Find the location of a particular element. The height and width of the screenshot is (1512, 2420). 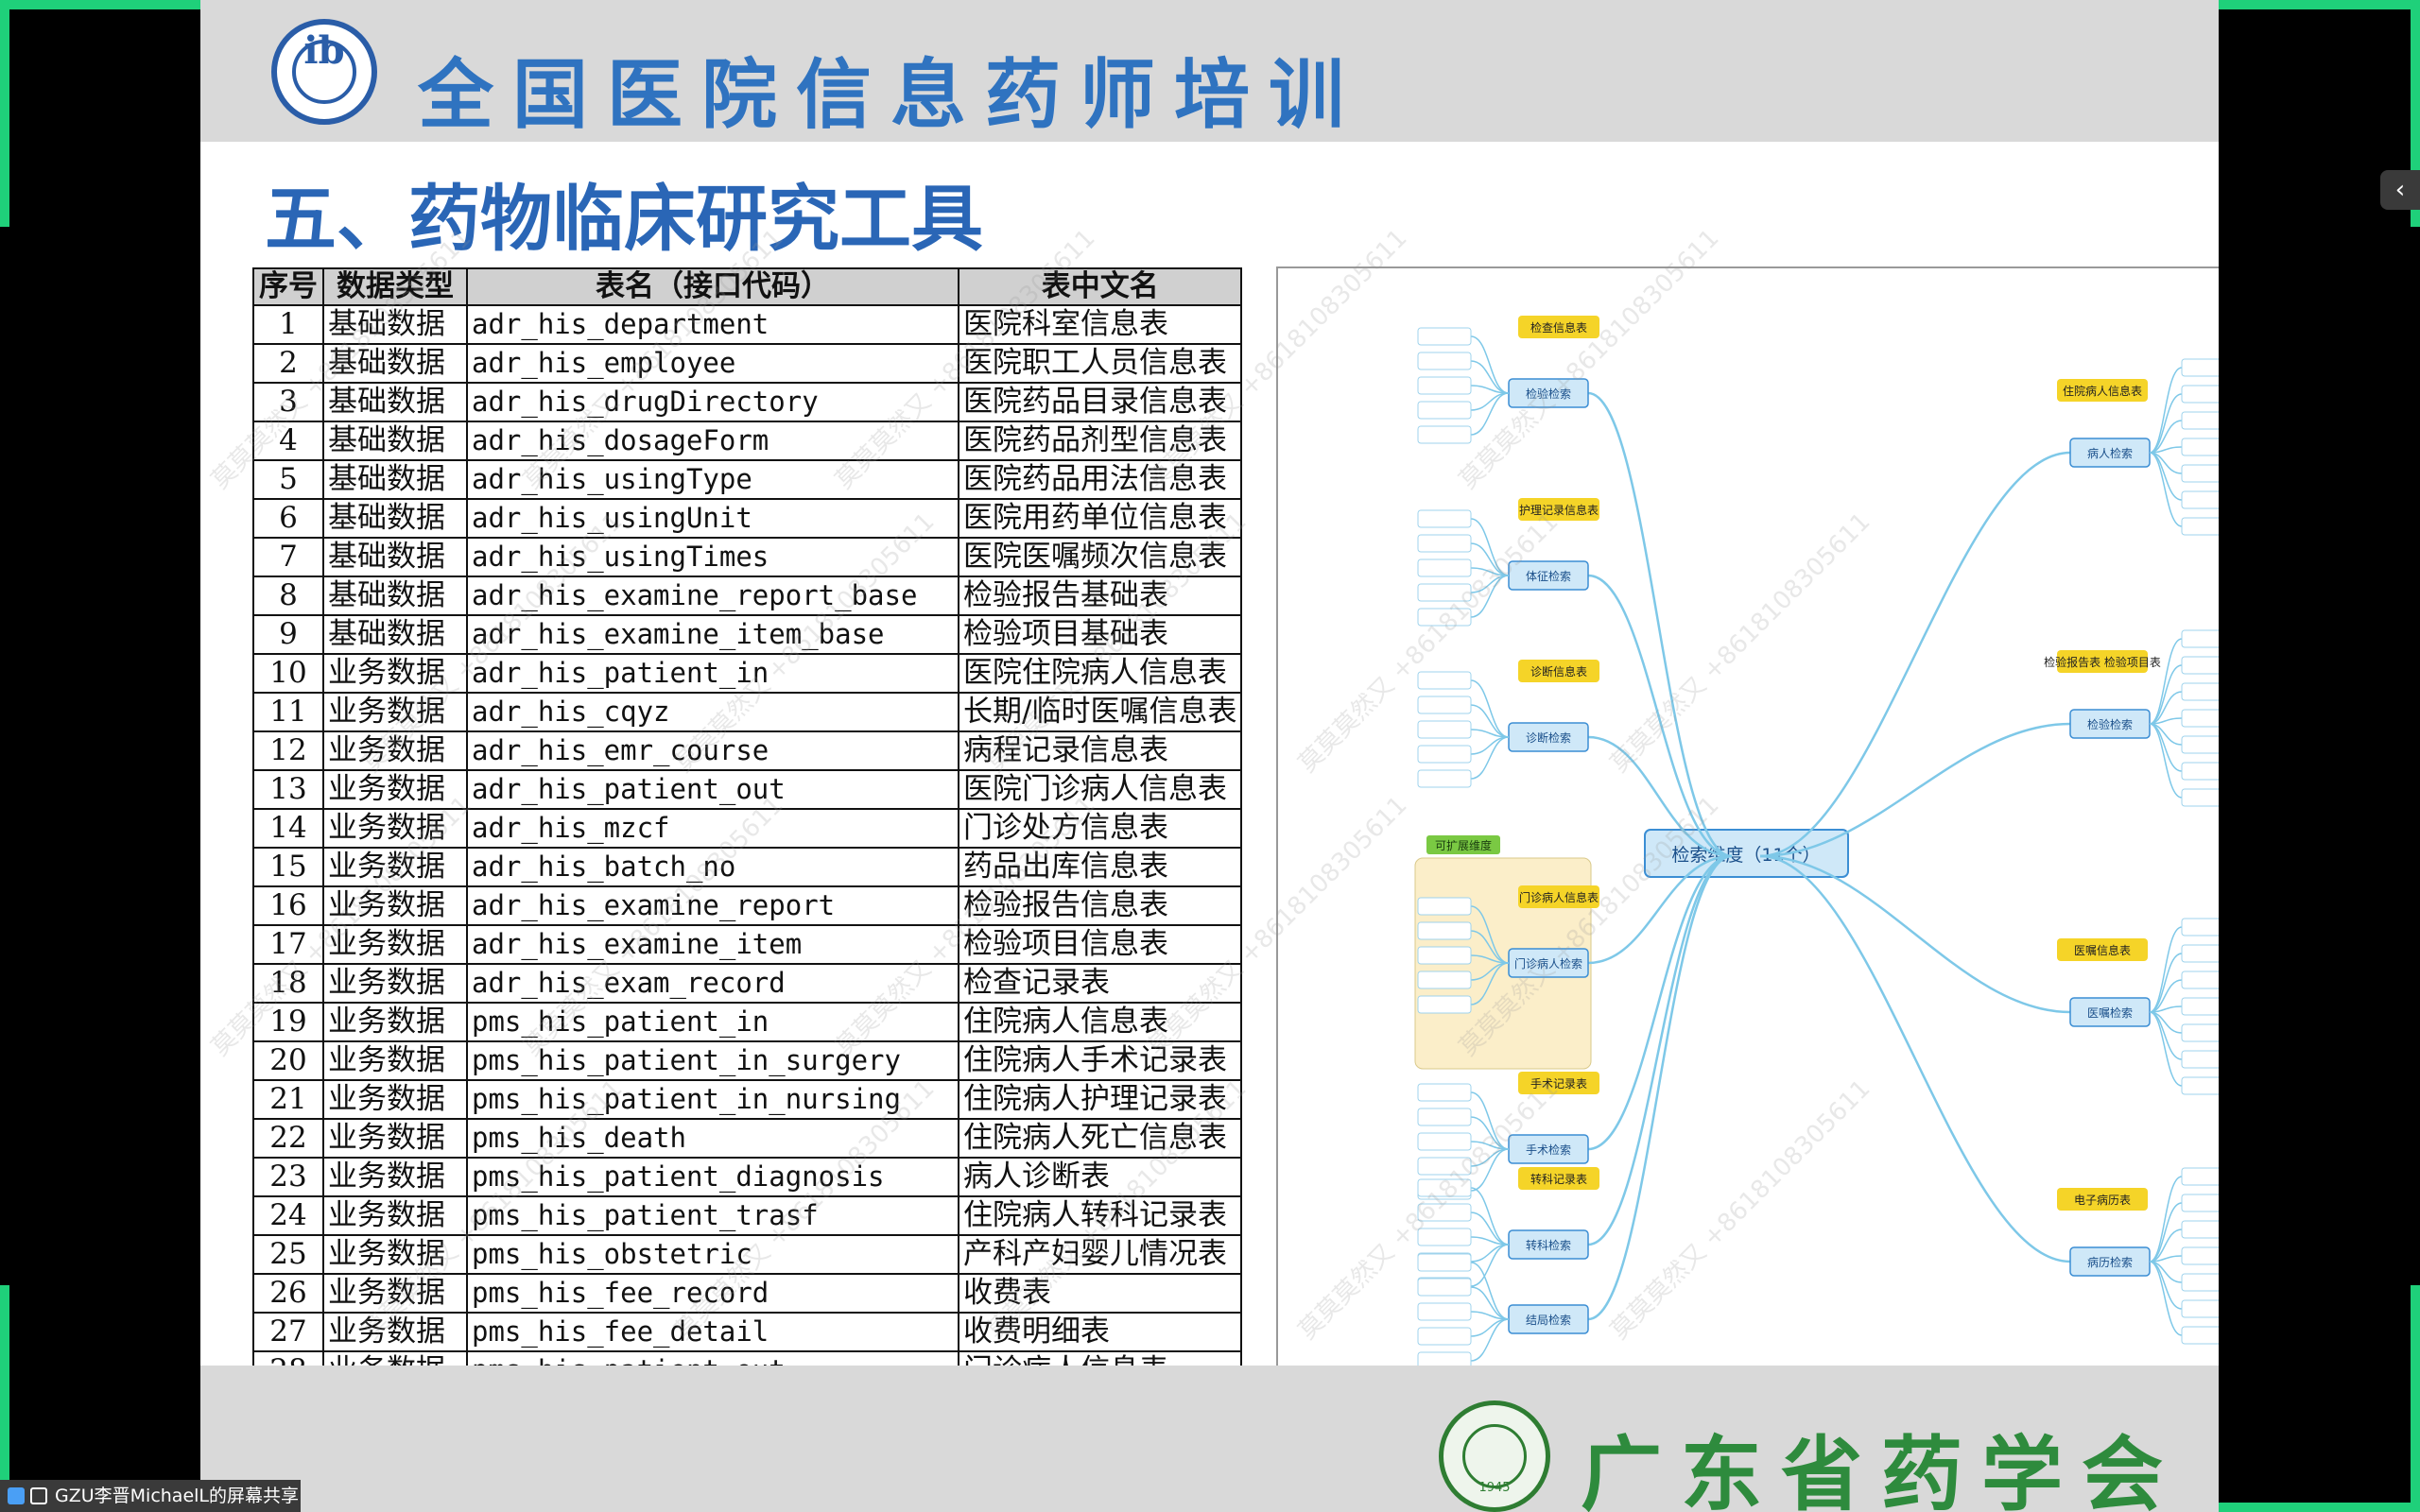

screen-share-bar: GZU李晋MichaelL的屏幕共享 is located at coordinates (150, 1496).